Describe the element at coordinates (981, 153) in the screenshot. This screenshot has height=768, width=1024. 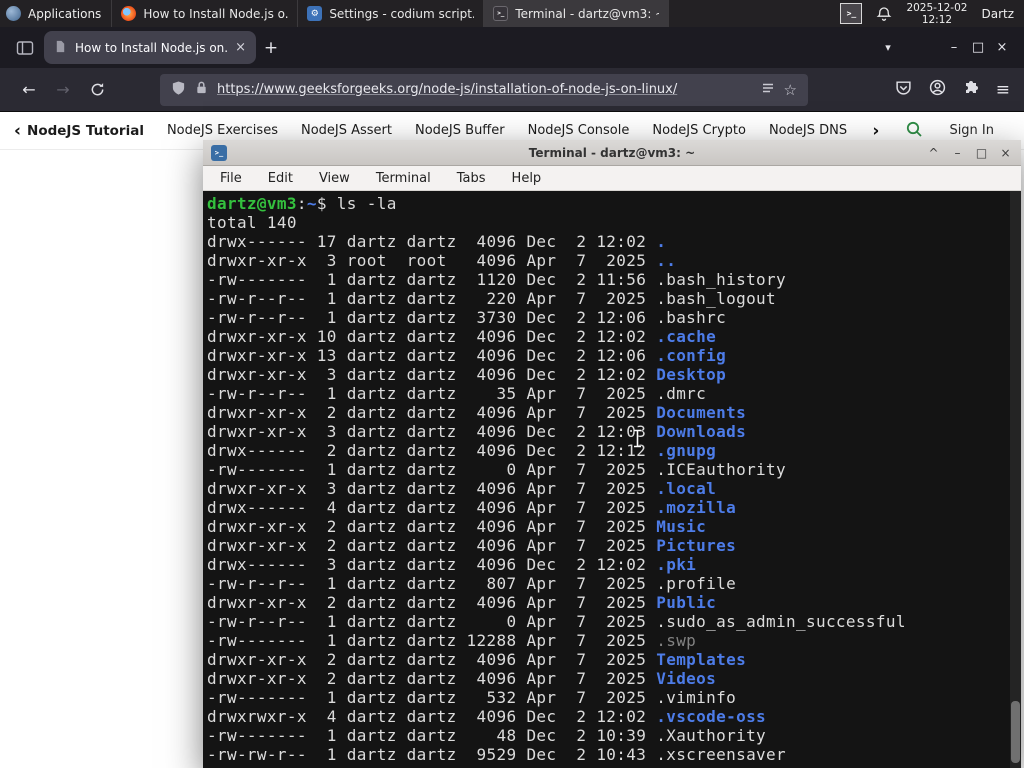
I see `terminal-maximize-button: □` at that location.